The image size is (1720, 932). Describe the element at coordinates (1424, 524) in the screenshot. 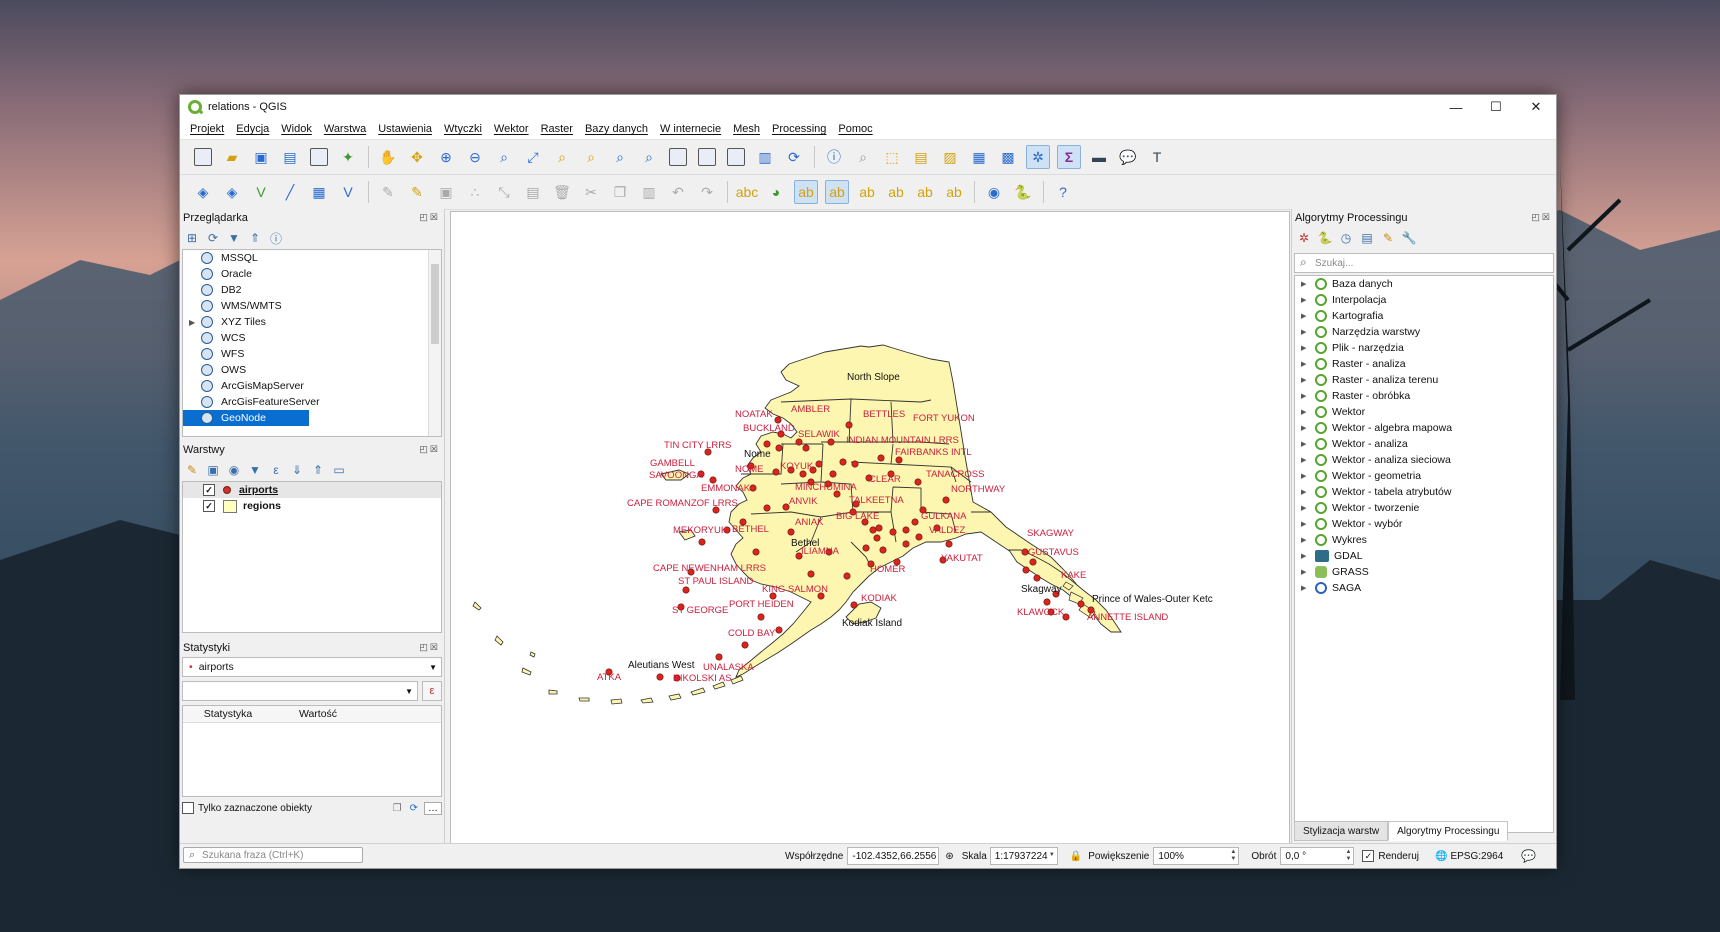

I see `processing-group-item: ▶ Wektor - wybór` at that location.